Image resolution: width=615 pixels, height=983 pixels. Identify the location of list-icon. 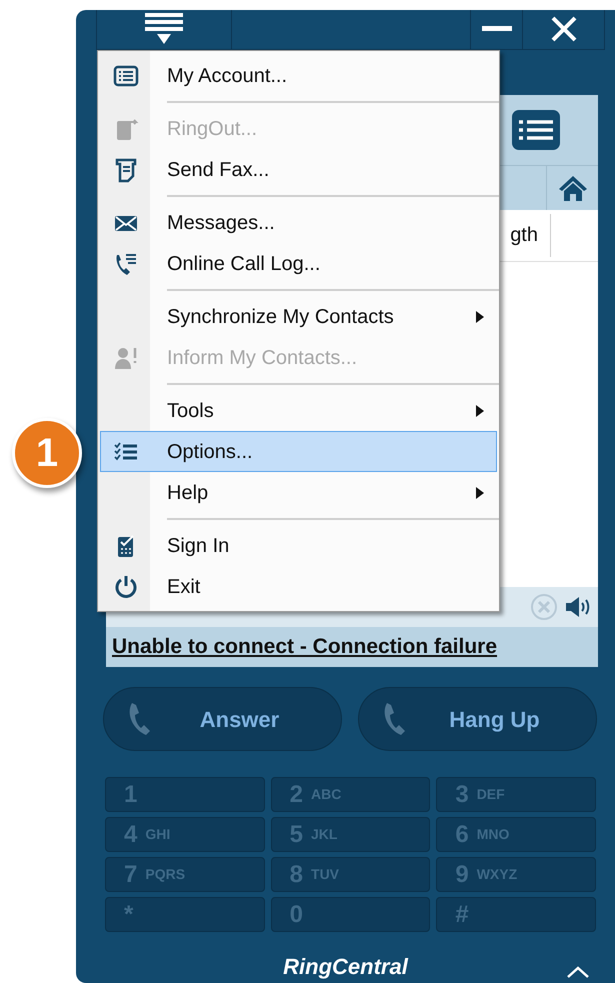
(536, 130).